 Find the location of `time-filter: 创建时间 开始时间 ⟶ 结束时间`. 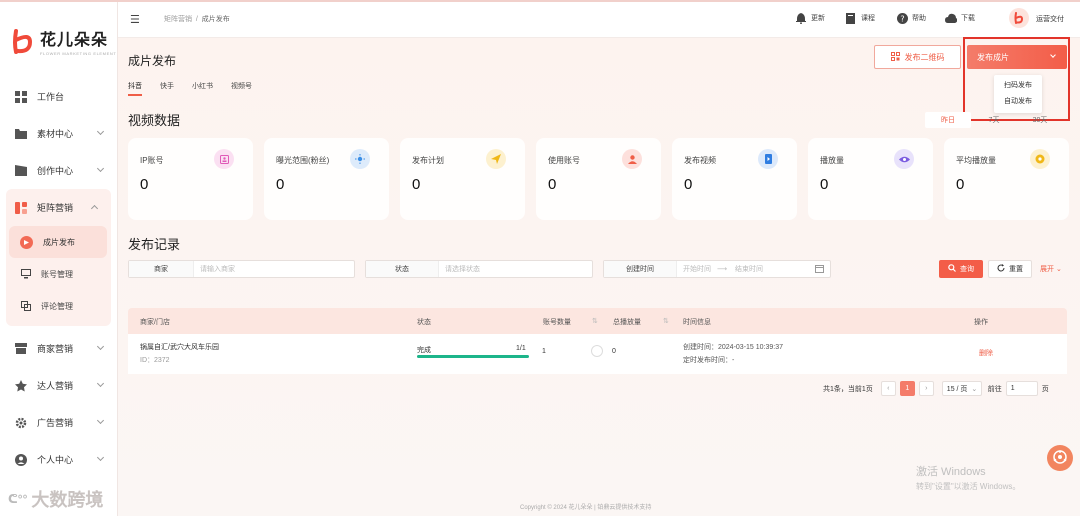

time-filter: 创建时间 开始时间 ⟶ 结束时间 is located at coordinates (717, 269).